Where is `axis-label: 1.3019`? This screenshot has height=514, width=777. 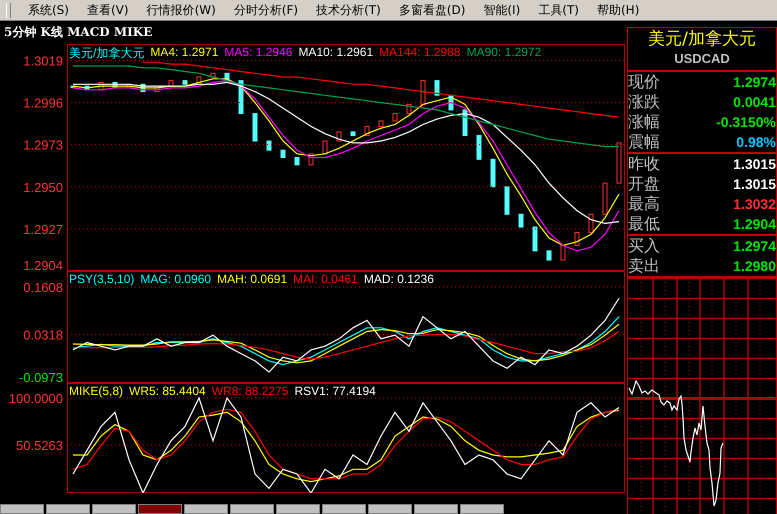 axis-label: 1.3019 is located at coordinates (43, 60).